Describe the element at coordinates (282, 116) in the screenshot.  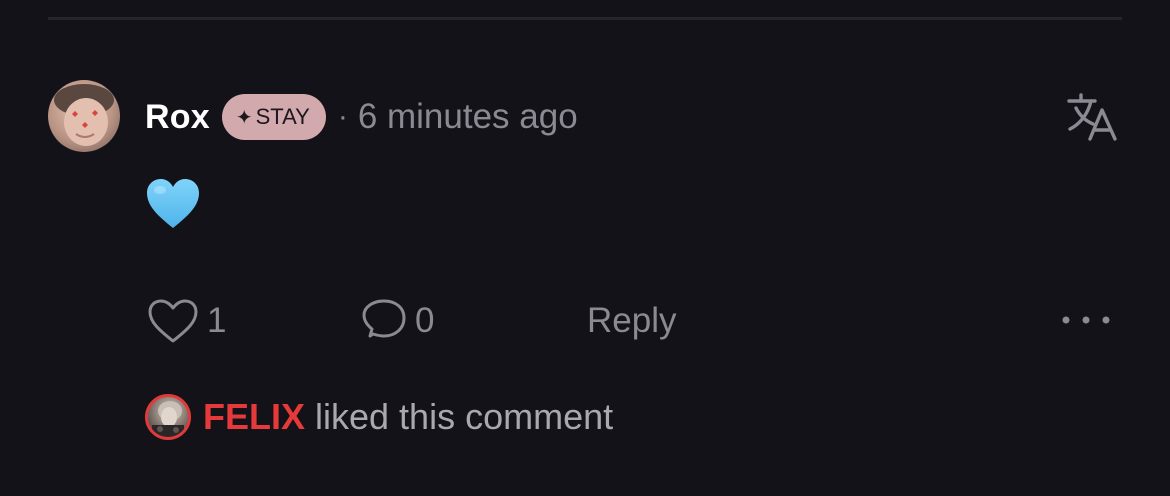
I see `badge-label: STAY` at that location.